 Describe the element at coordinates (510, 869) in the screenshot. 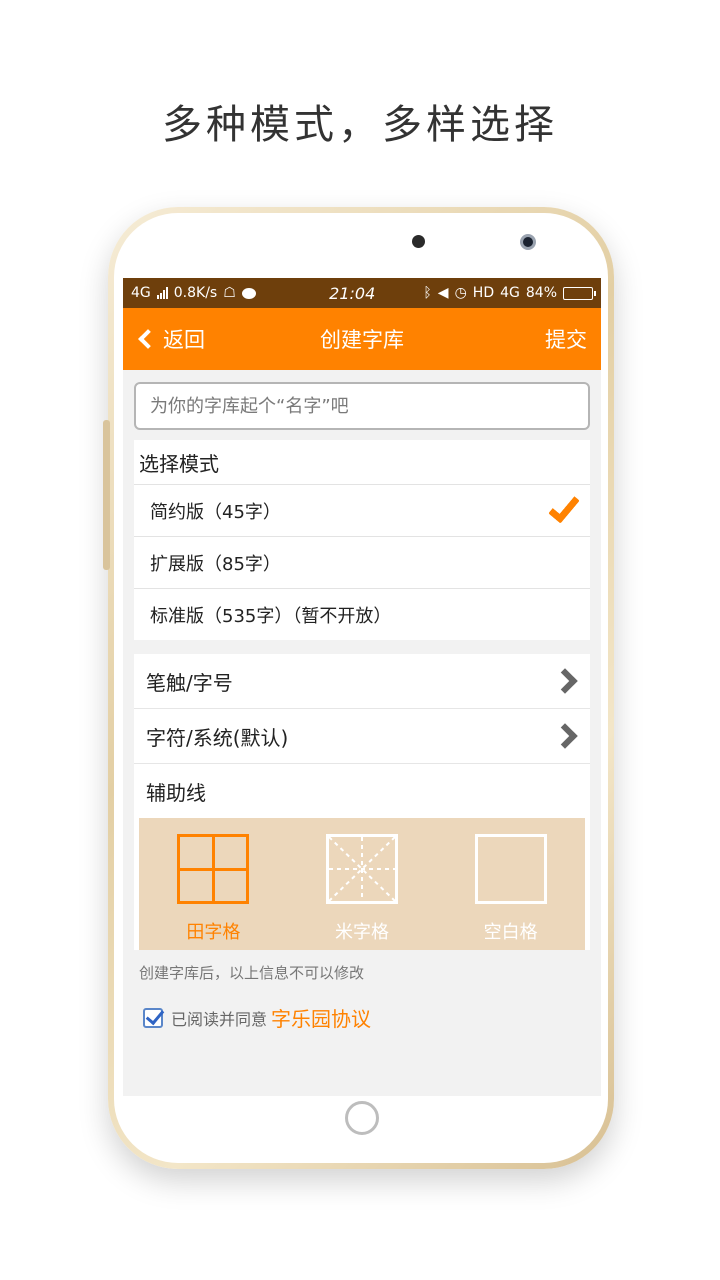

I see `blank-grid-icon` at that location.